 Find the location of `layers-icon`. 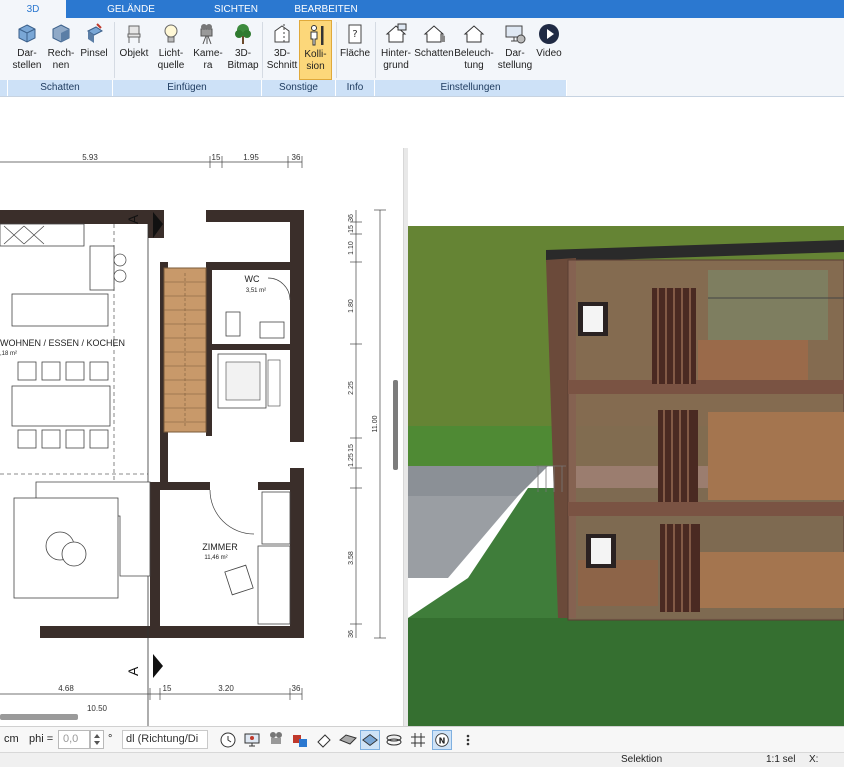

layers-icon is located at coordinates (394, 740).